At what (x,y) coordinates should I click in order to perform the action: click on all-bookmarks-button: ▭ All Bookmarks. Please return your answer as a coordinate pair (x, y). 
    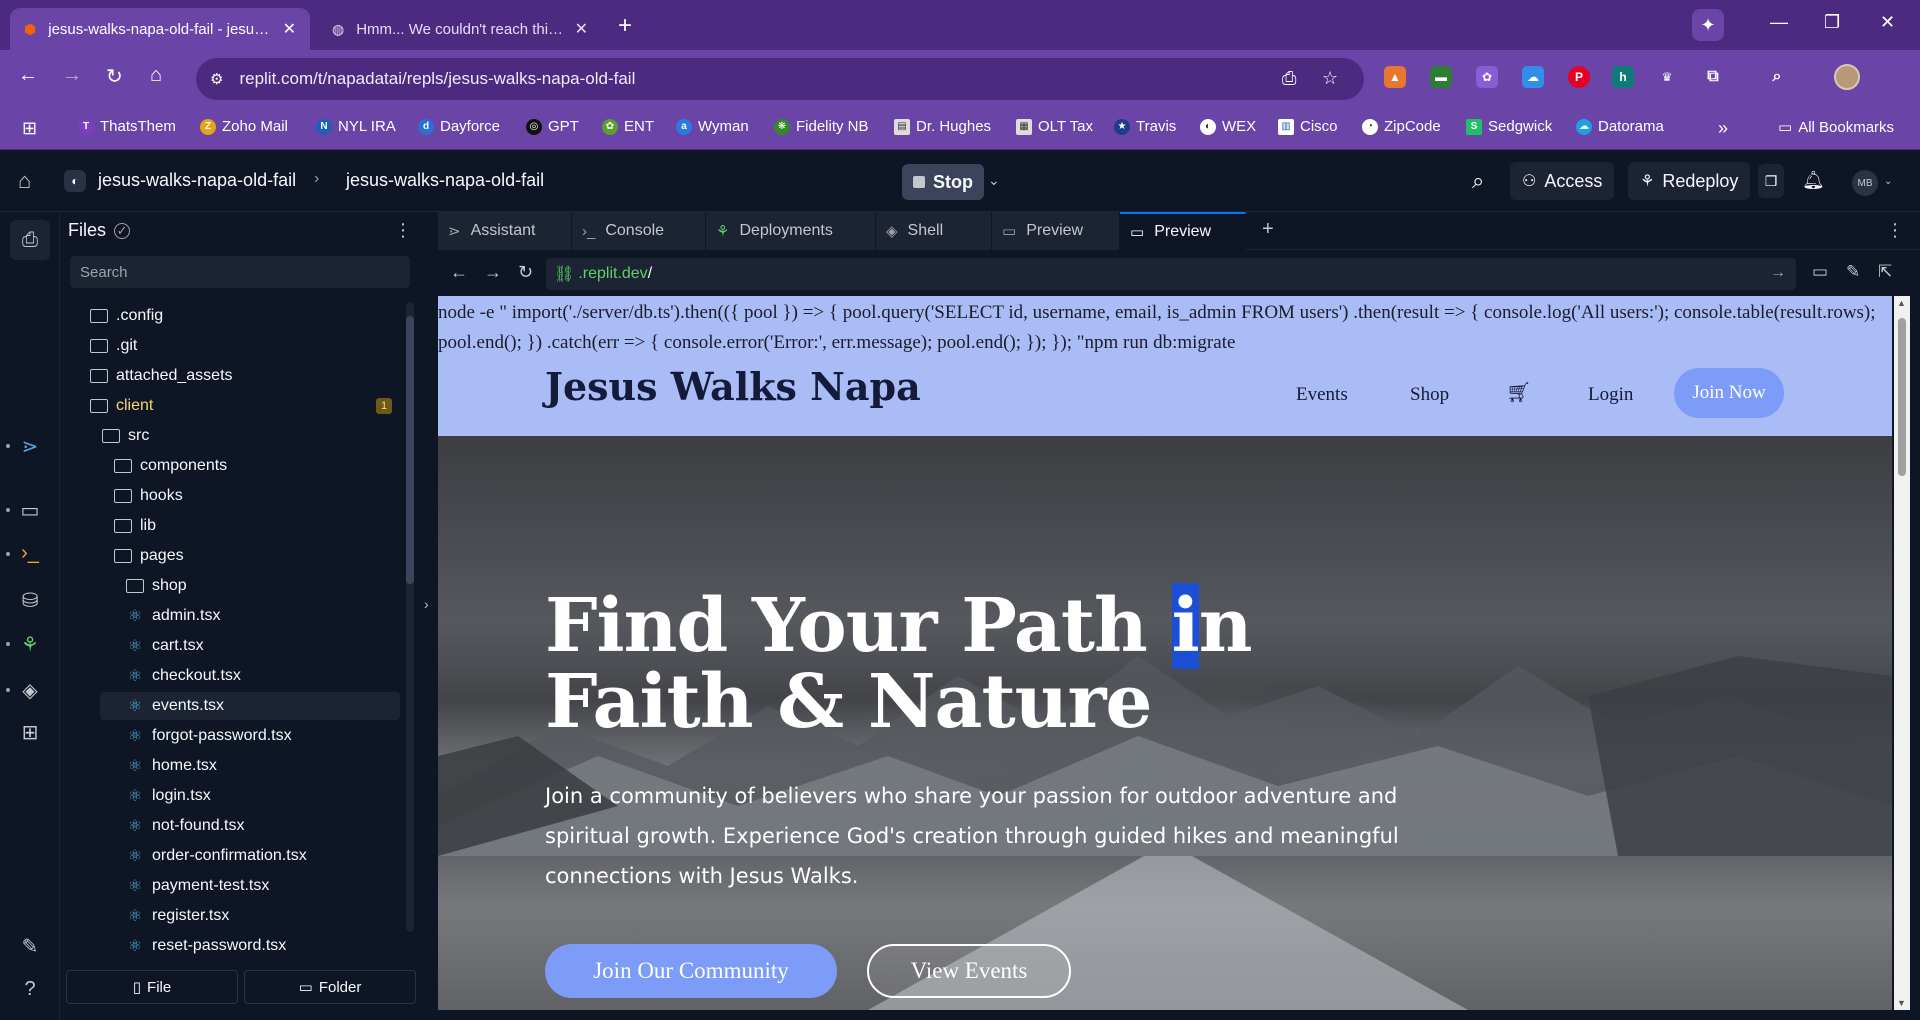
    Looking at the image, I should click on (1836, 127).